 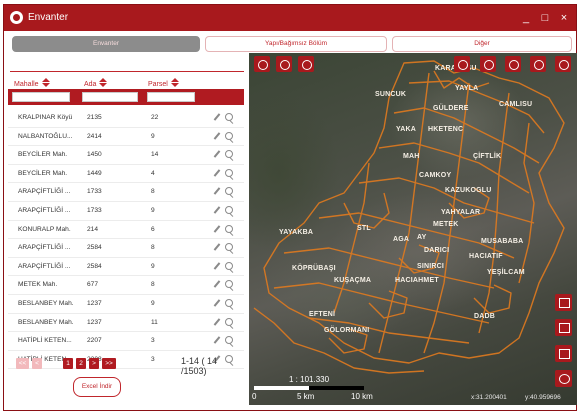 What do you see at coordinates (254, 396) in the screenshot?
I see `scale-label-0: 0` at bounding box center [254, 396].